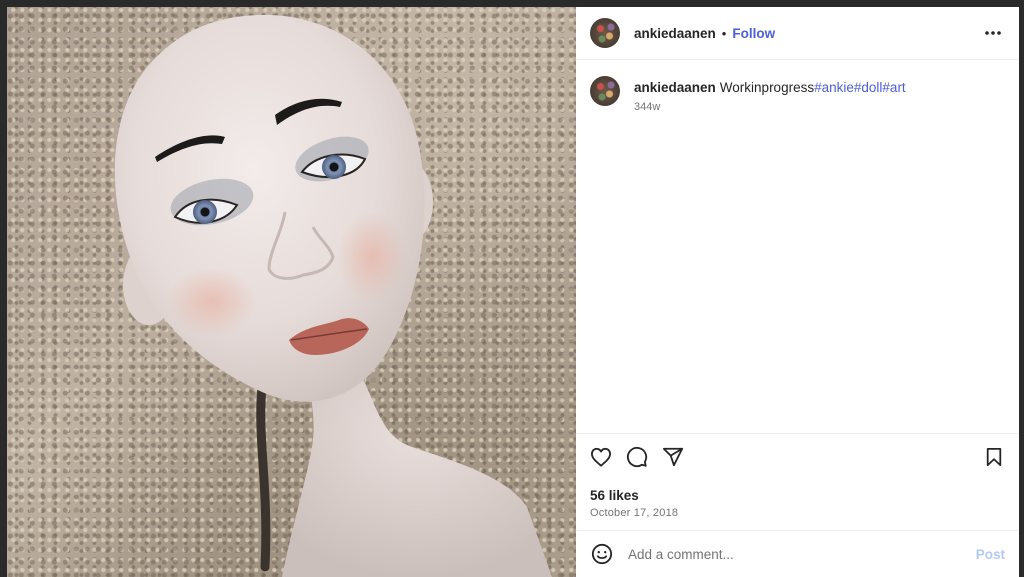 Image resolution: width=1024 pixels, height=577 pixels. What do you see at coordinates (797, 33) in the screenshot?
I see `post-header: ankiedaanen • Follow` at bounding box center [797, 33].